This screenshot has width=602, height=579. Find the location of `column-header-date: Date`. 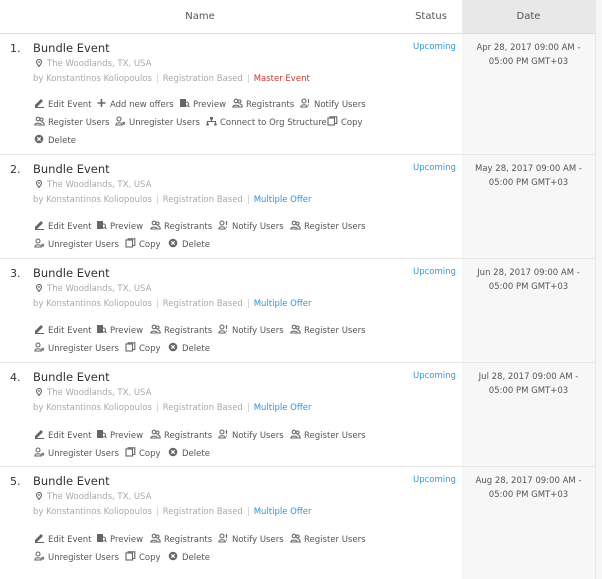

column-header-date: Date is located at coordinates (528, 16).